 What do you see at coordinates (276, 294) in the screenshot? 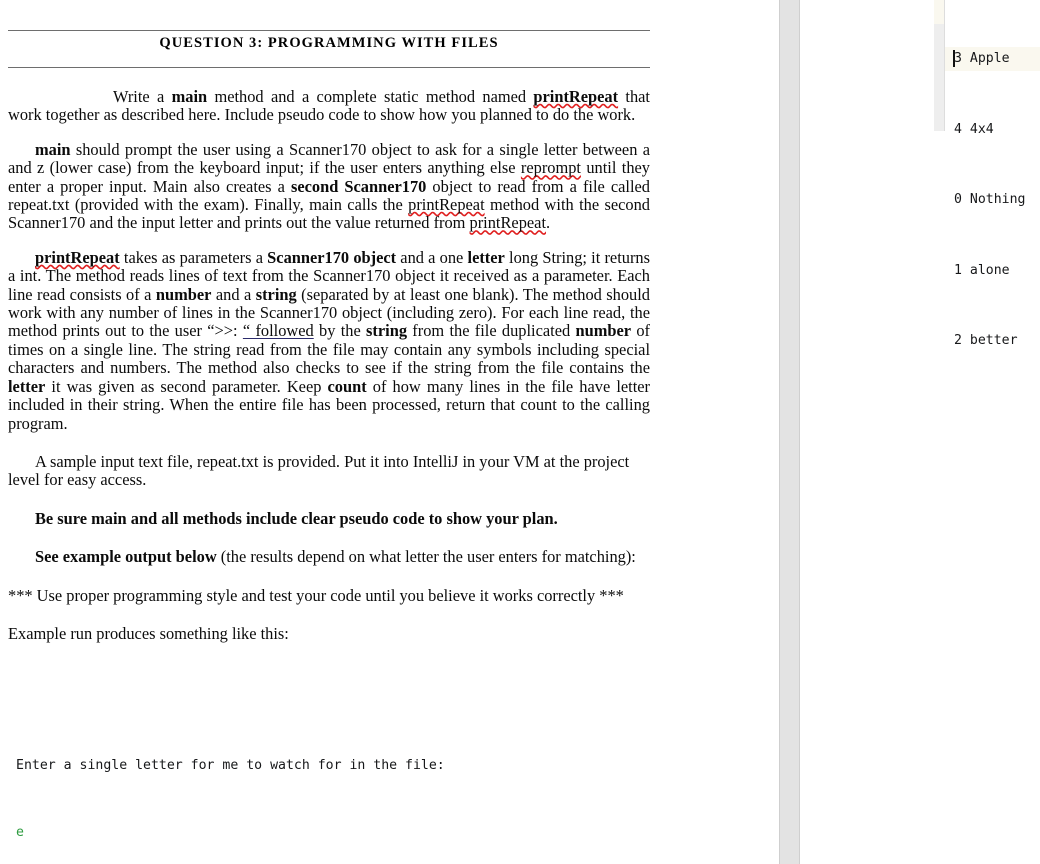
I see `p3-bold-string: string` at bounding box center [276, 294].